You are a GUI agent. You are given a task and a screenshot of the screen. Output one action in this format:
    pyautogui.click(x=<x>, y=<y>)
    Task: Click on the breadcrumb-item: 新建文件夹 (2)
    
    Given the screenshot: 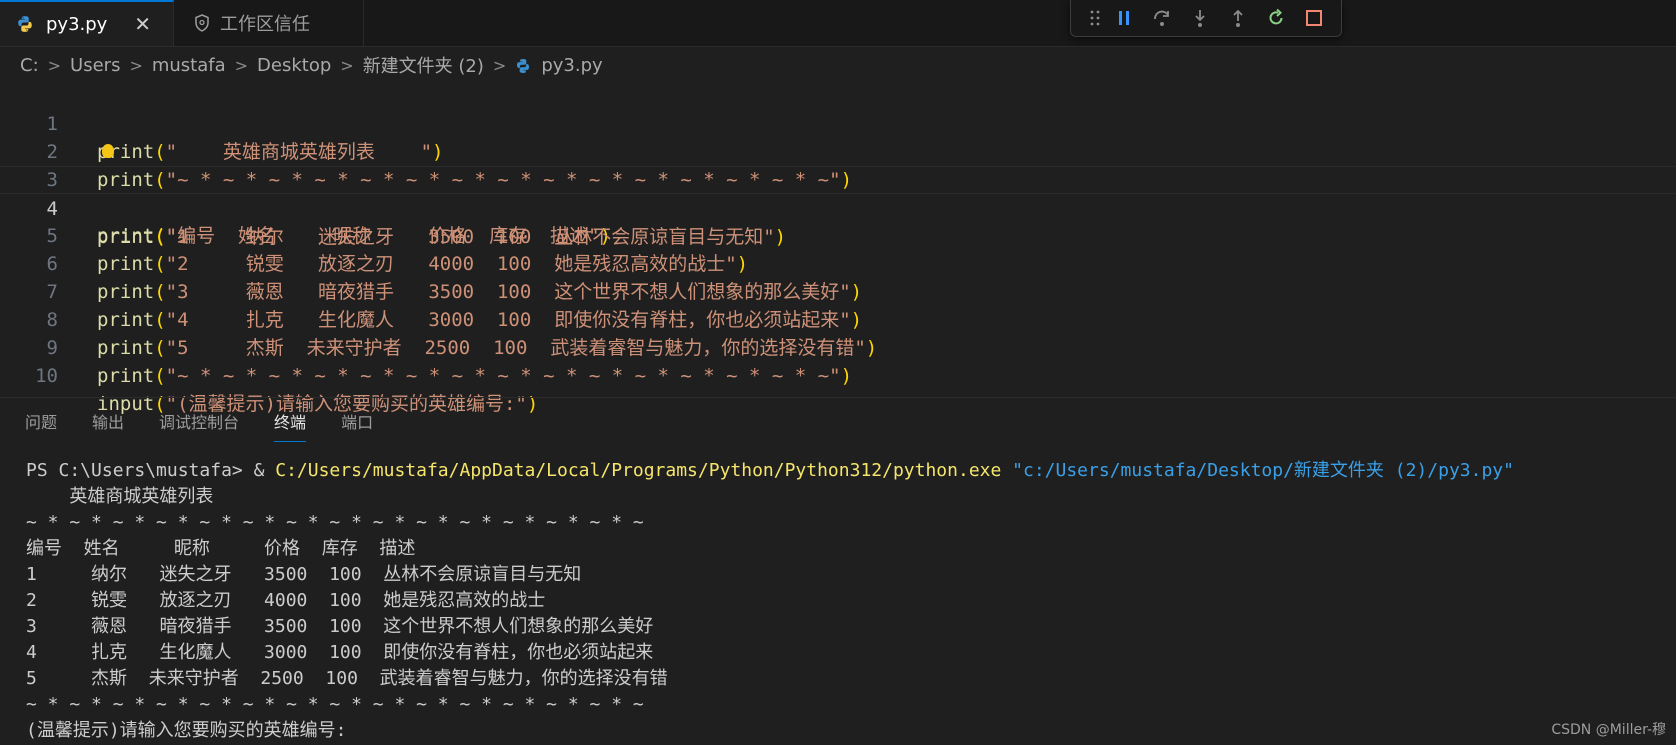 What is the action you would take?
    pyautogui.click(x=423, y=65)
    